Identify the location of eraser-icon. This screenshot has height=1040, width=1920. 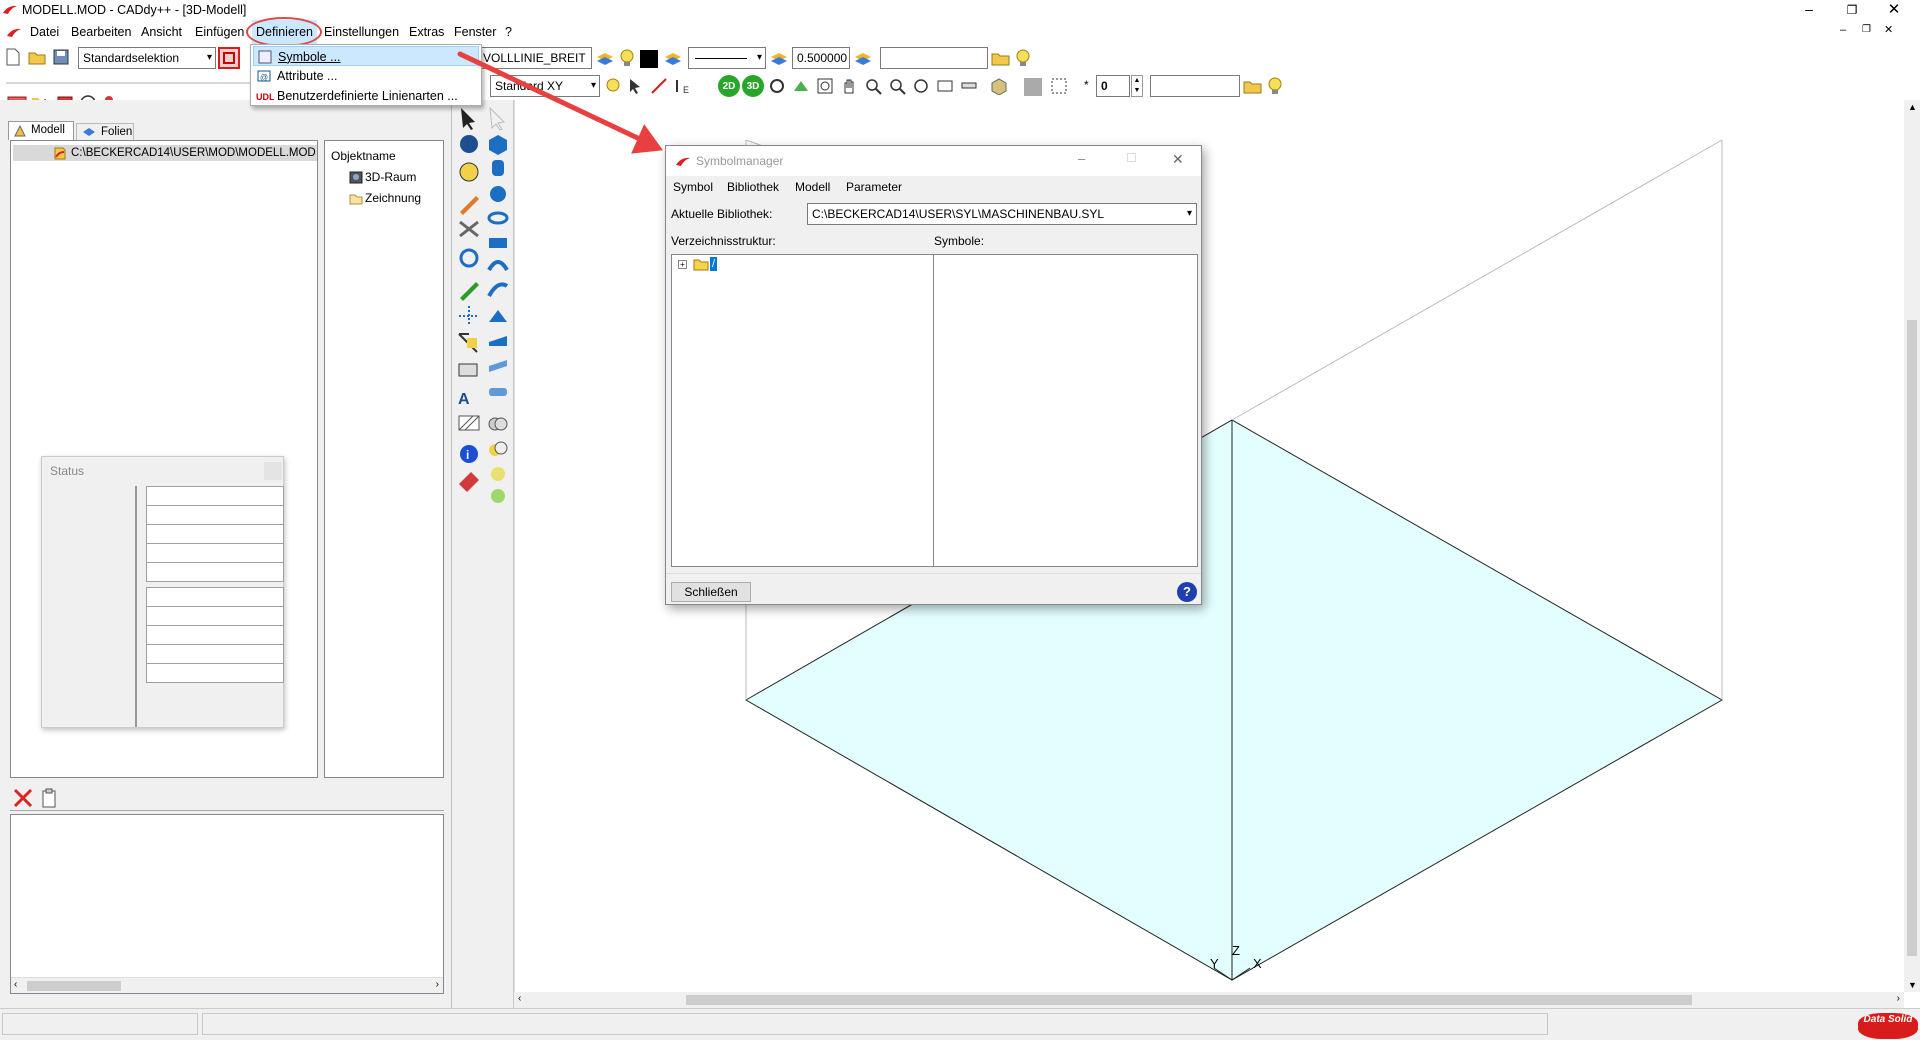
(469, 482).